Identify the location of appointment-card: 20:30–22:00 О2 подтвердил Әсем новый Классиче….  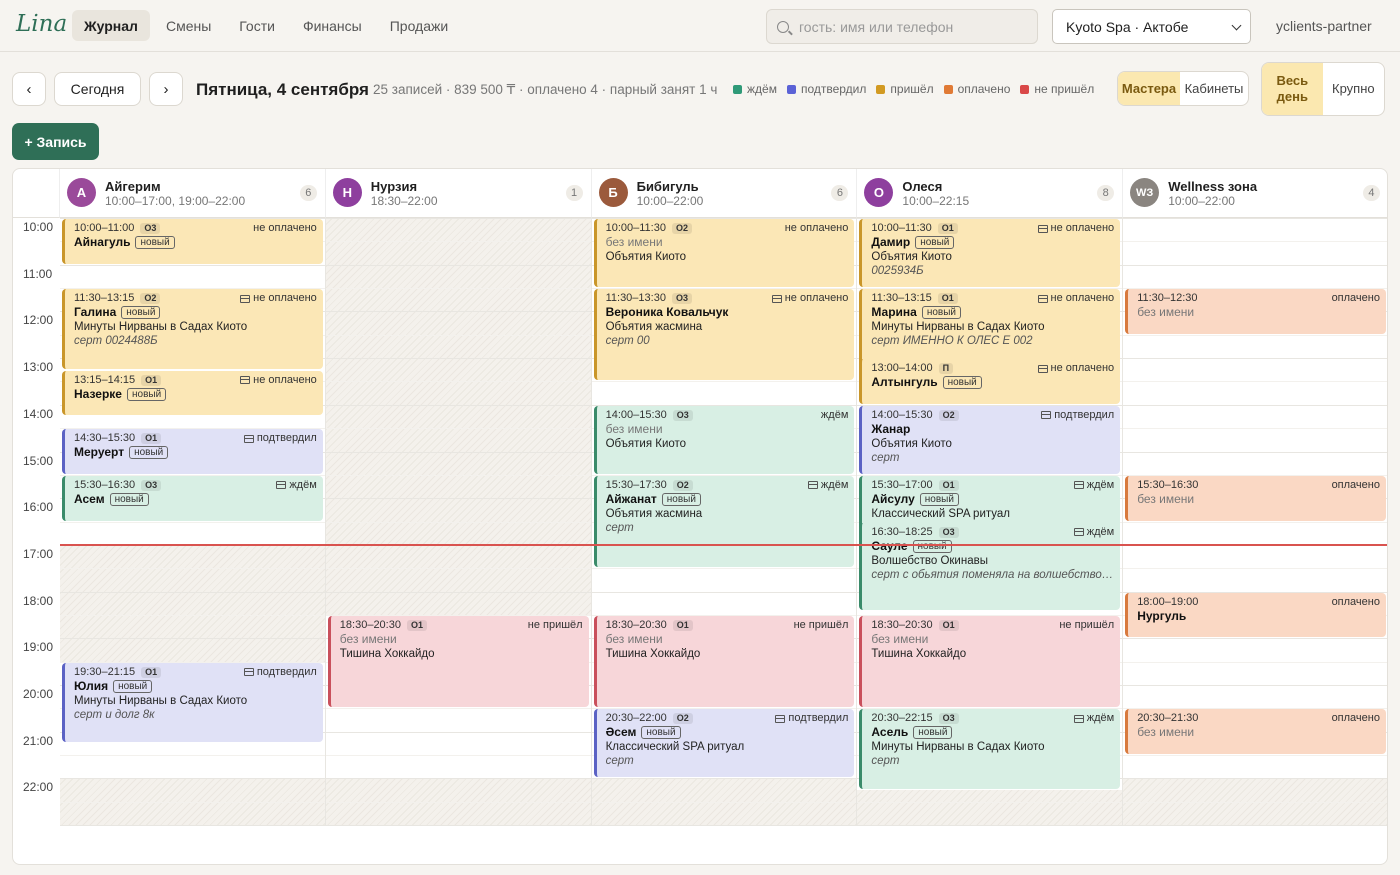
(724, 743).